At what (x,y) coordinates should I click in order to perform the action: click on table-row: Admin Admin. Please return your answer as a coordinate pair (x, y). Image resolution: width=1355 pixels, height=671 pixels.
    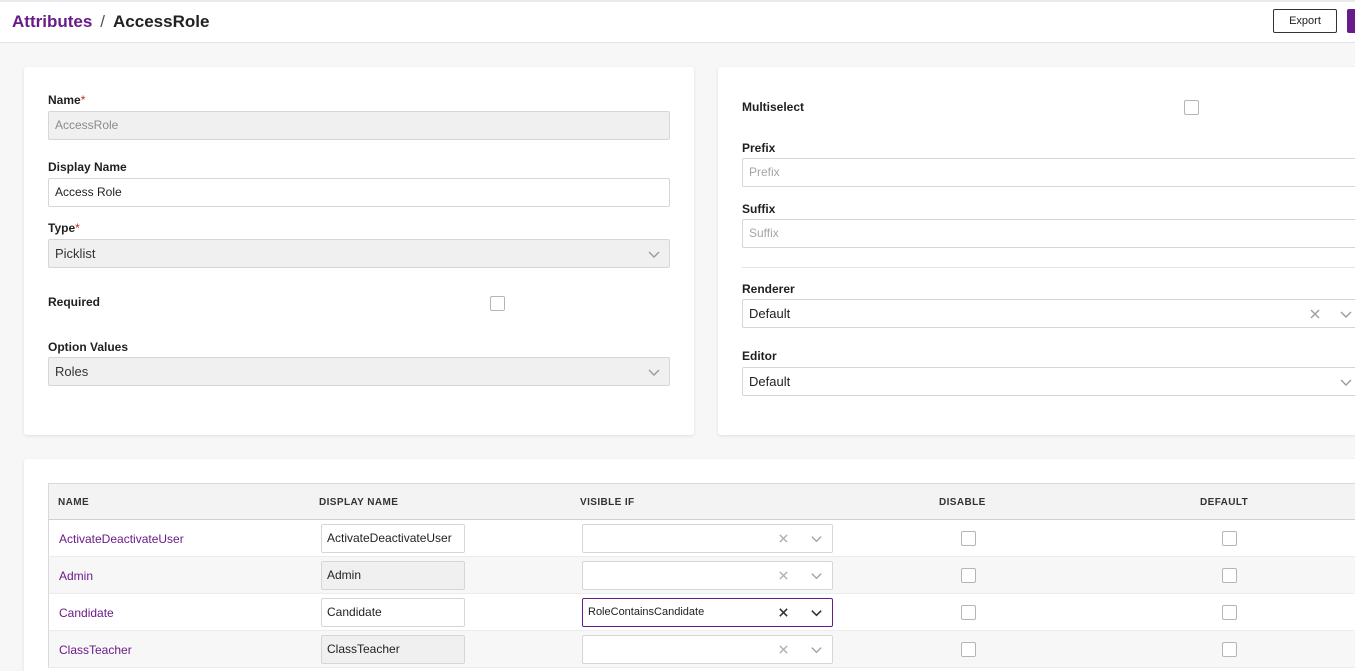
    Looking at the image, I should click on (701, 575).